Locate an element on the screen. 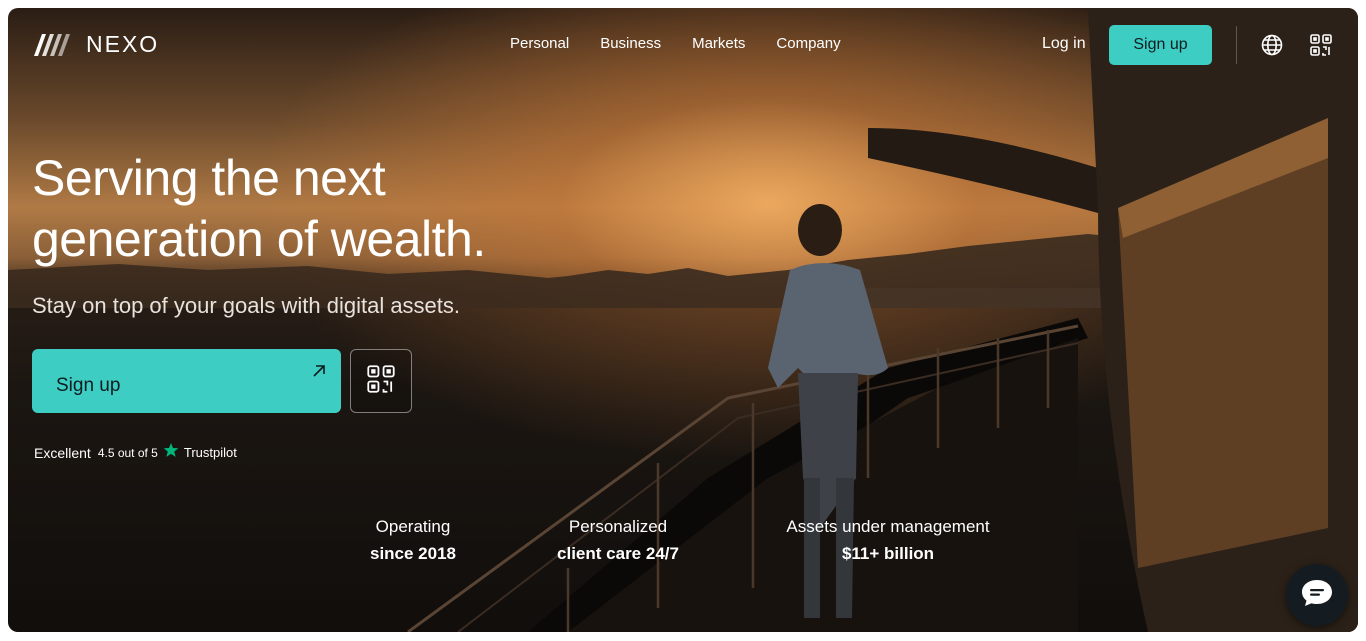 The image size is (1366, 641). stat-value: client care 24/7 is located at coordinates (618, 553).